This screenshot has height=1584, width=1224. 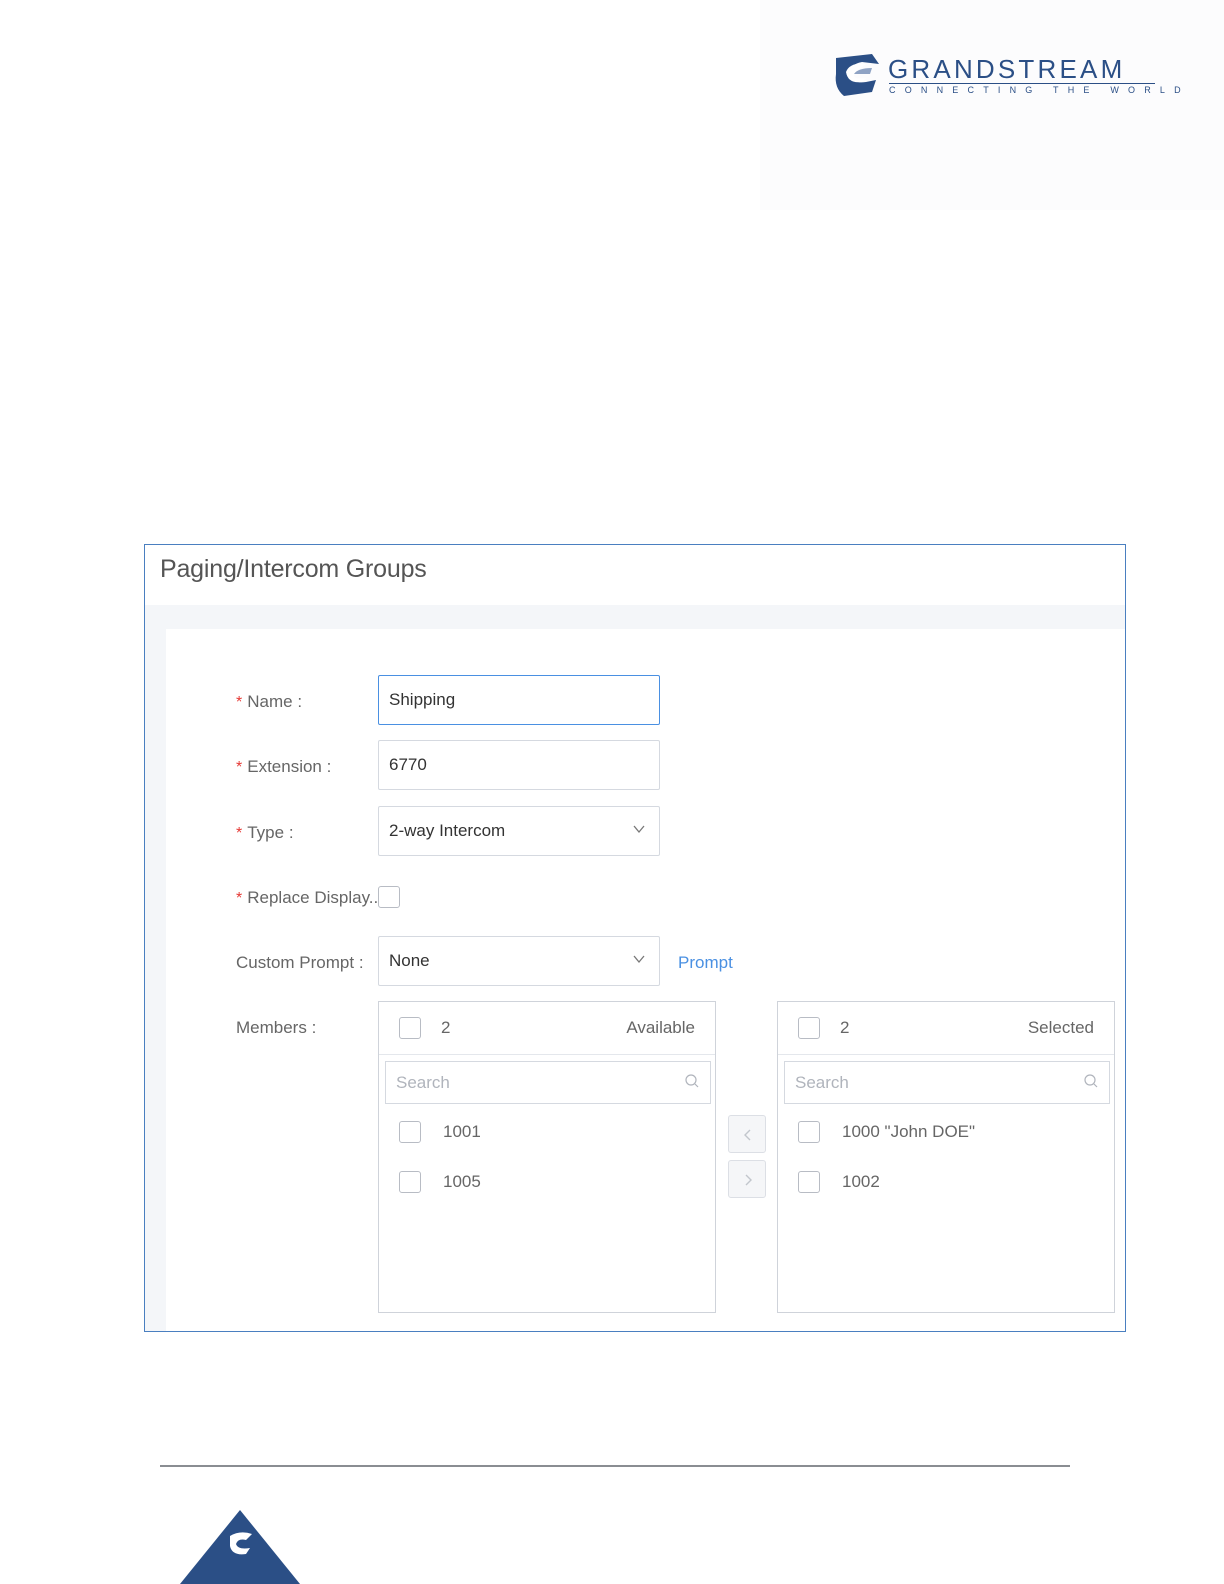 What do you see at coordinates (271, 1027) in the screenshot?
I see `members-label-text: Members` at bounding box center [271, 1027].